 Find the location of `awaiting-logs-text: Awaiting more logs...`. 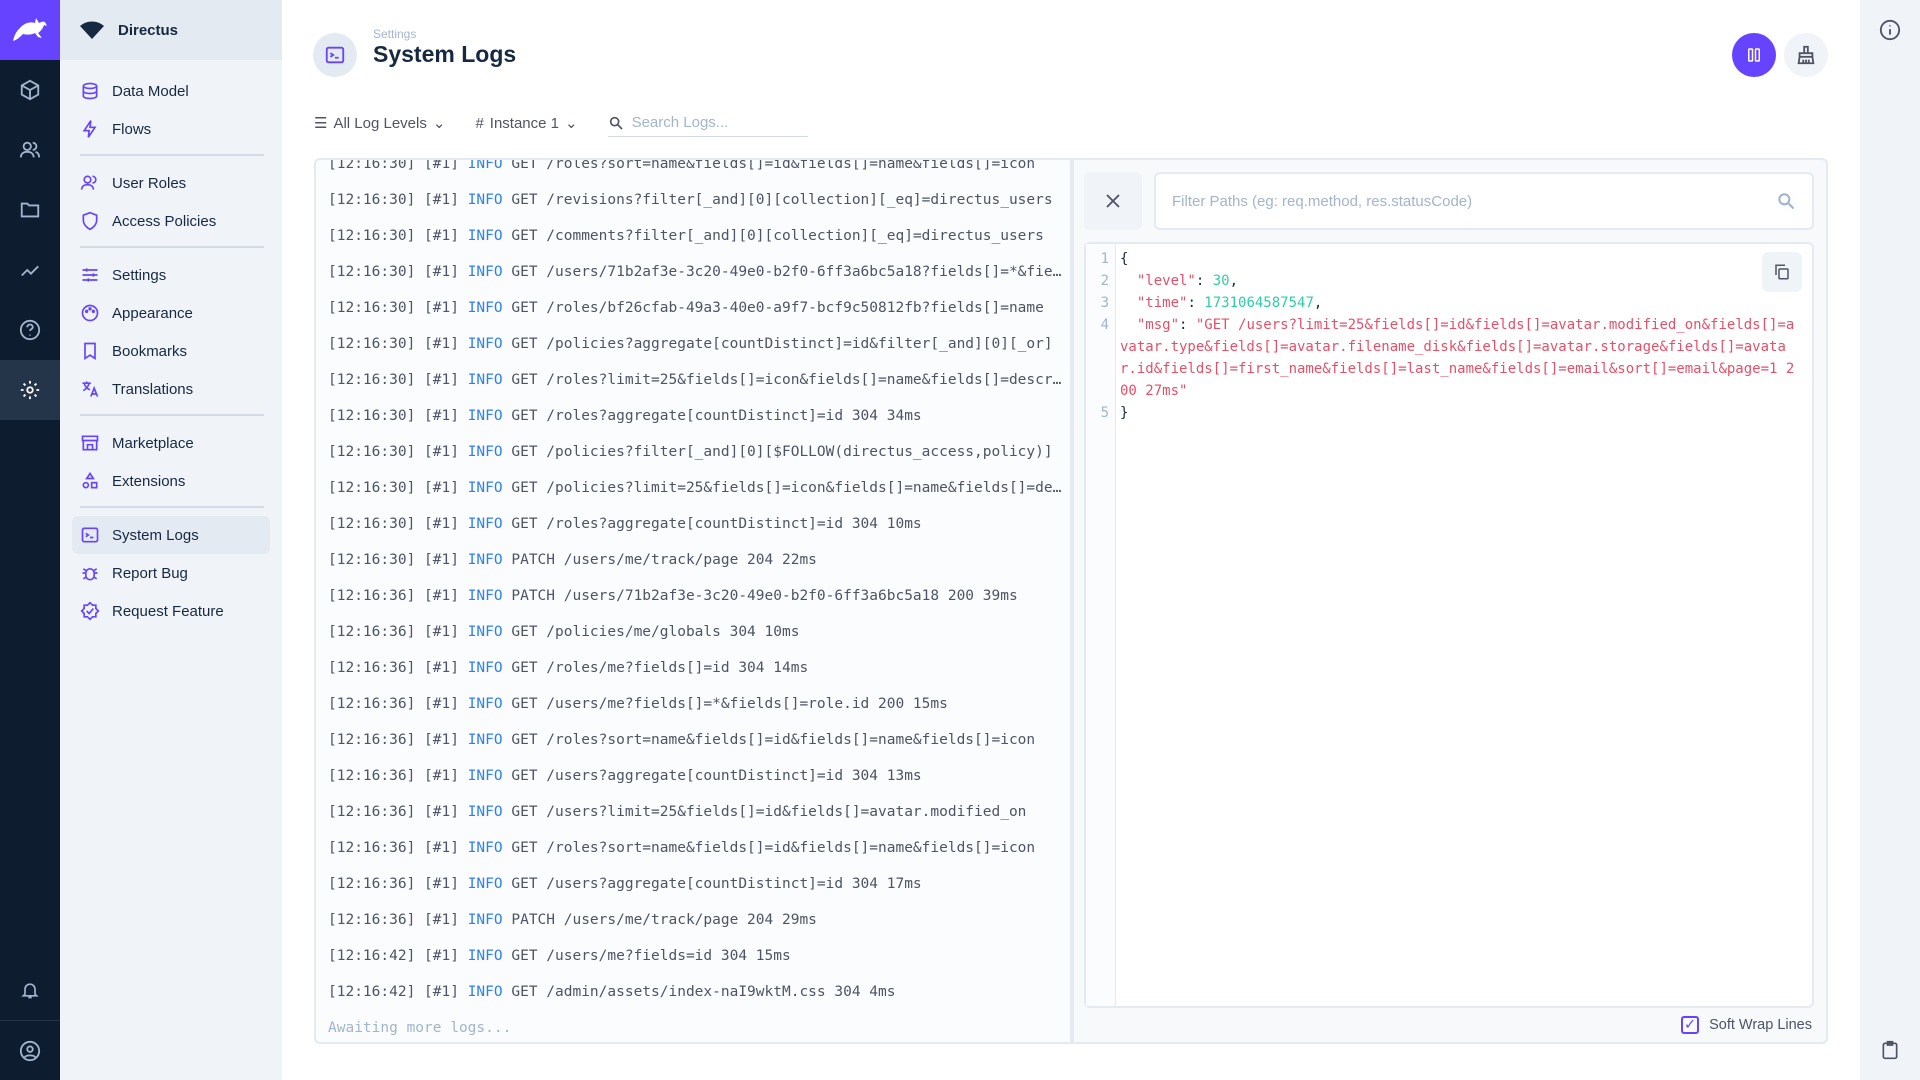

awaiting-logs-text: Awaiting more logs... is located at coordinates (420, 1028).